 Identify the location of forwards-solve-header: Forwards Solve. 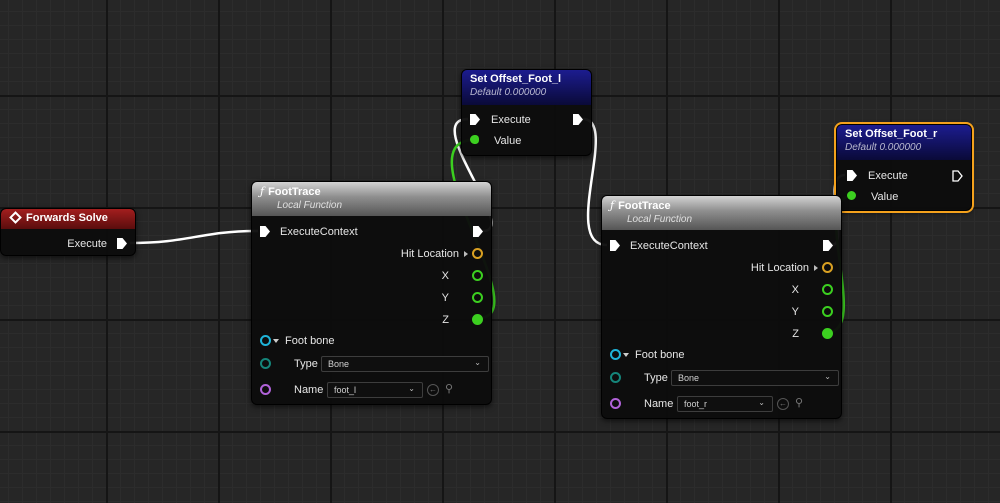
(68, 219).